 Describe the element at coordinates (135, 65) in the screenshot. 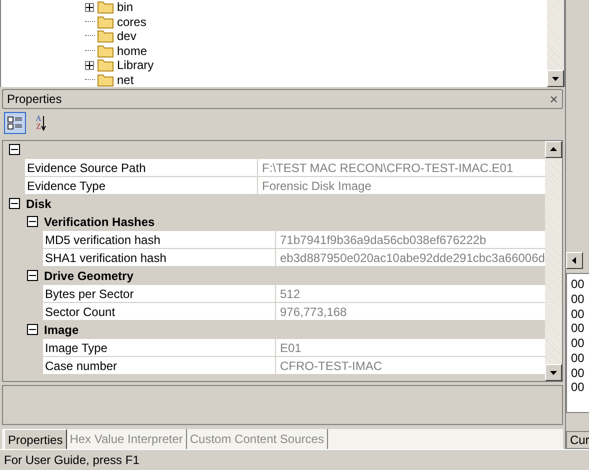

I see `tree-item: Library` at that location.